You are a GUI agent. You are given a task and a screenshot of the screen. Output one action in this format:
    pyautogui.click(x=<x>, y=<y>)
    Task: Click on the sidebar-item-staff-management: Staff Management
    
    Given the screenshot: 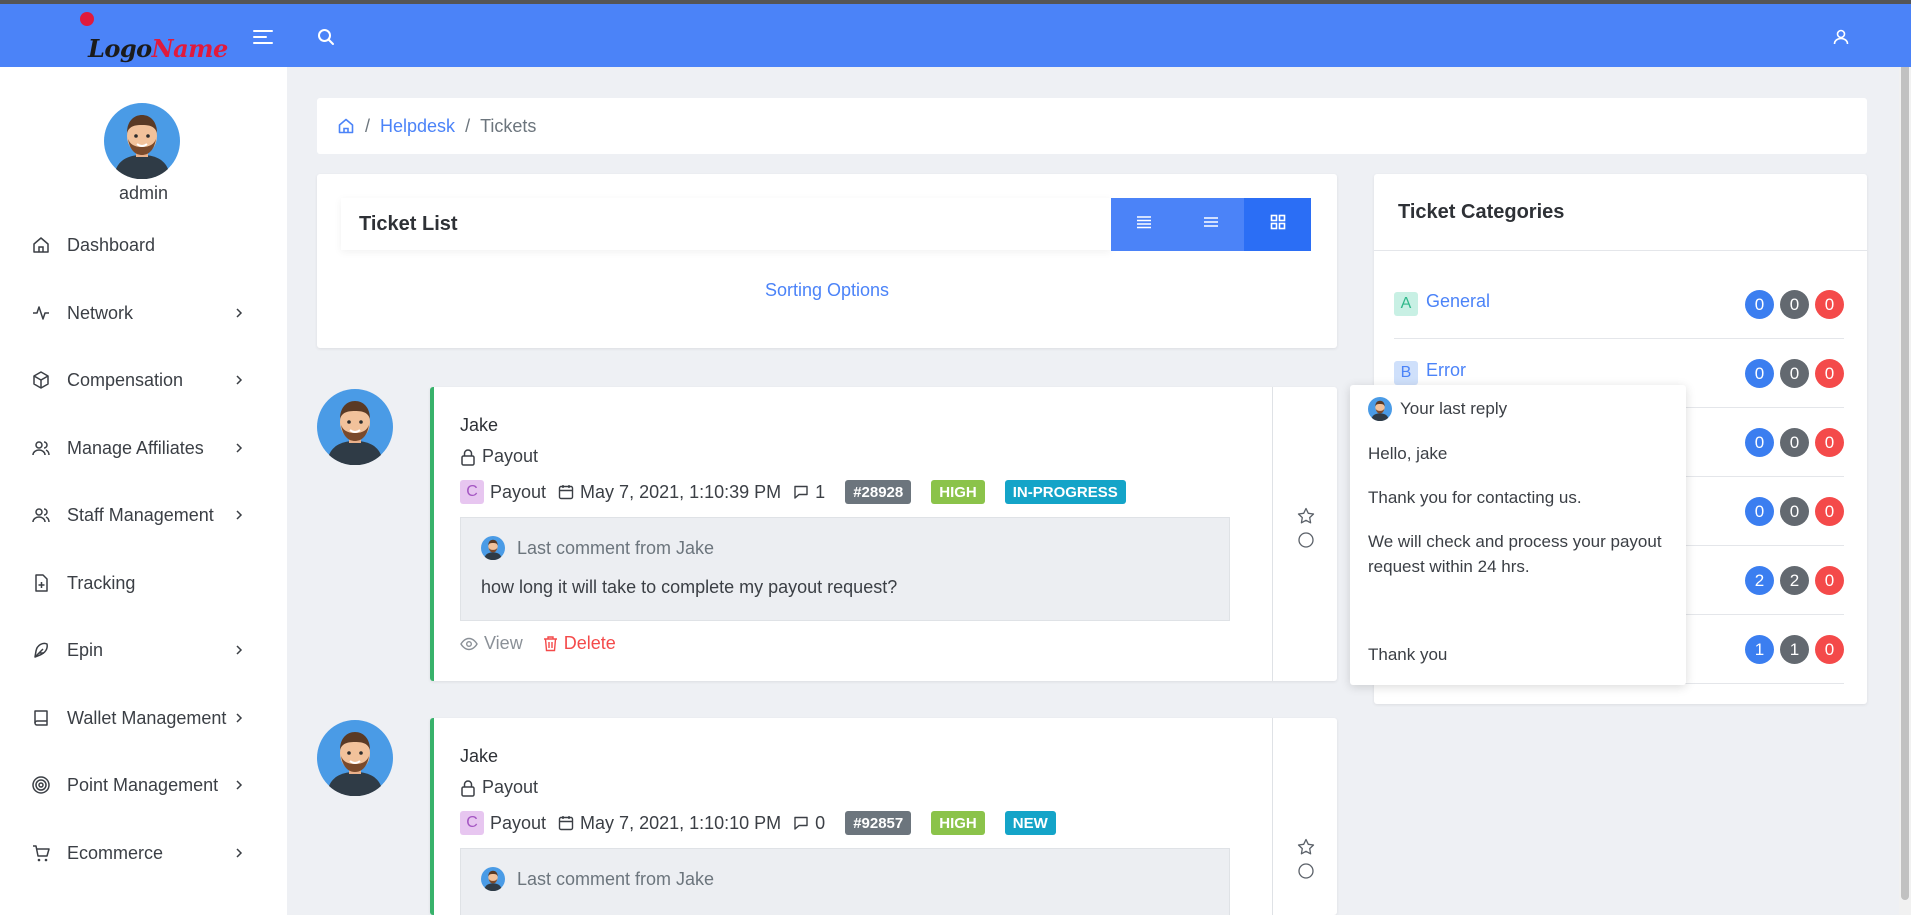 What is the action you would take?
    pyautogui.click(x=143, y=515)
    